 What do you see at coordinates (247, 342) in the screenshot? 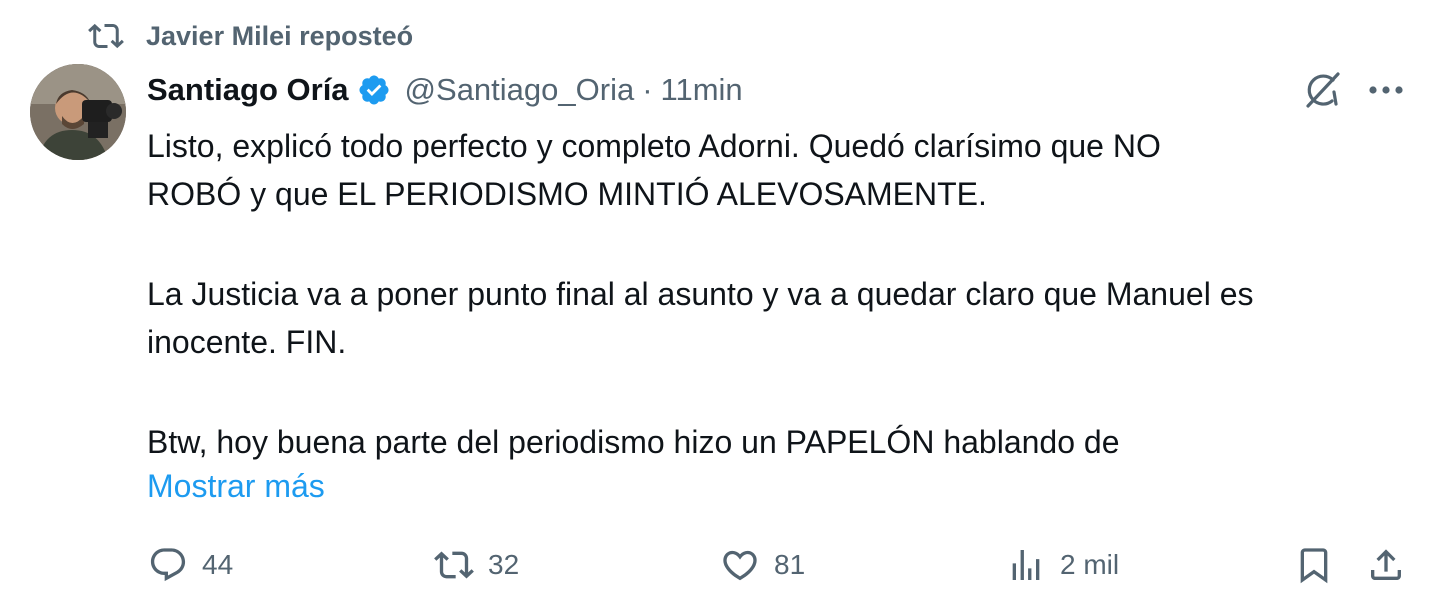
I see `tweet-line: inocente. FIN.` at bounding box center [247, 342].